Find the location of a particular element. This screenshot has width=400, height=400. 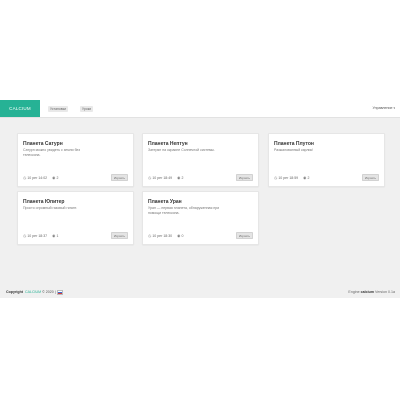

language-flag-icon is located at coordinates (60, 292).